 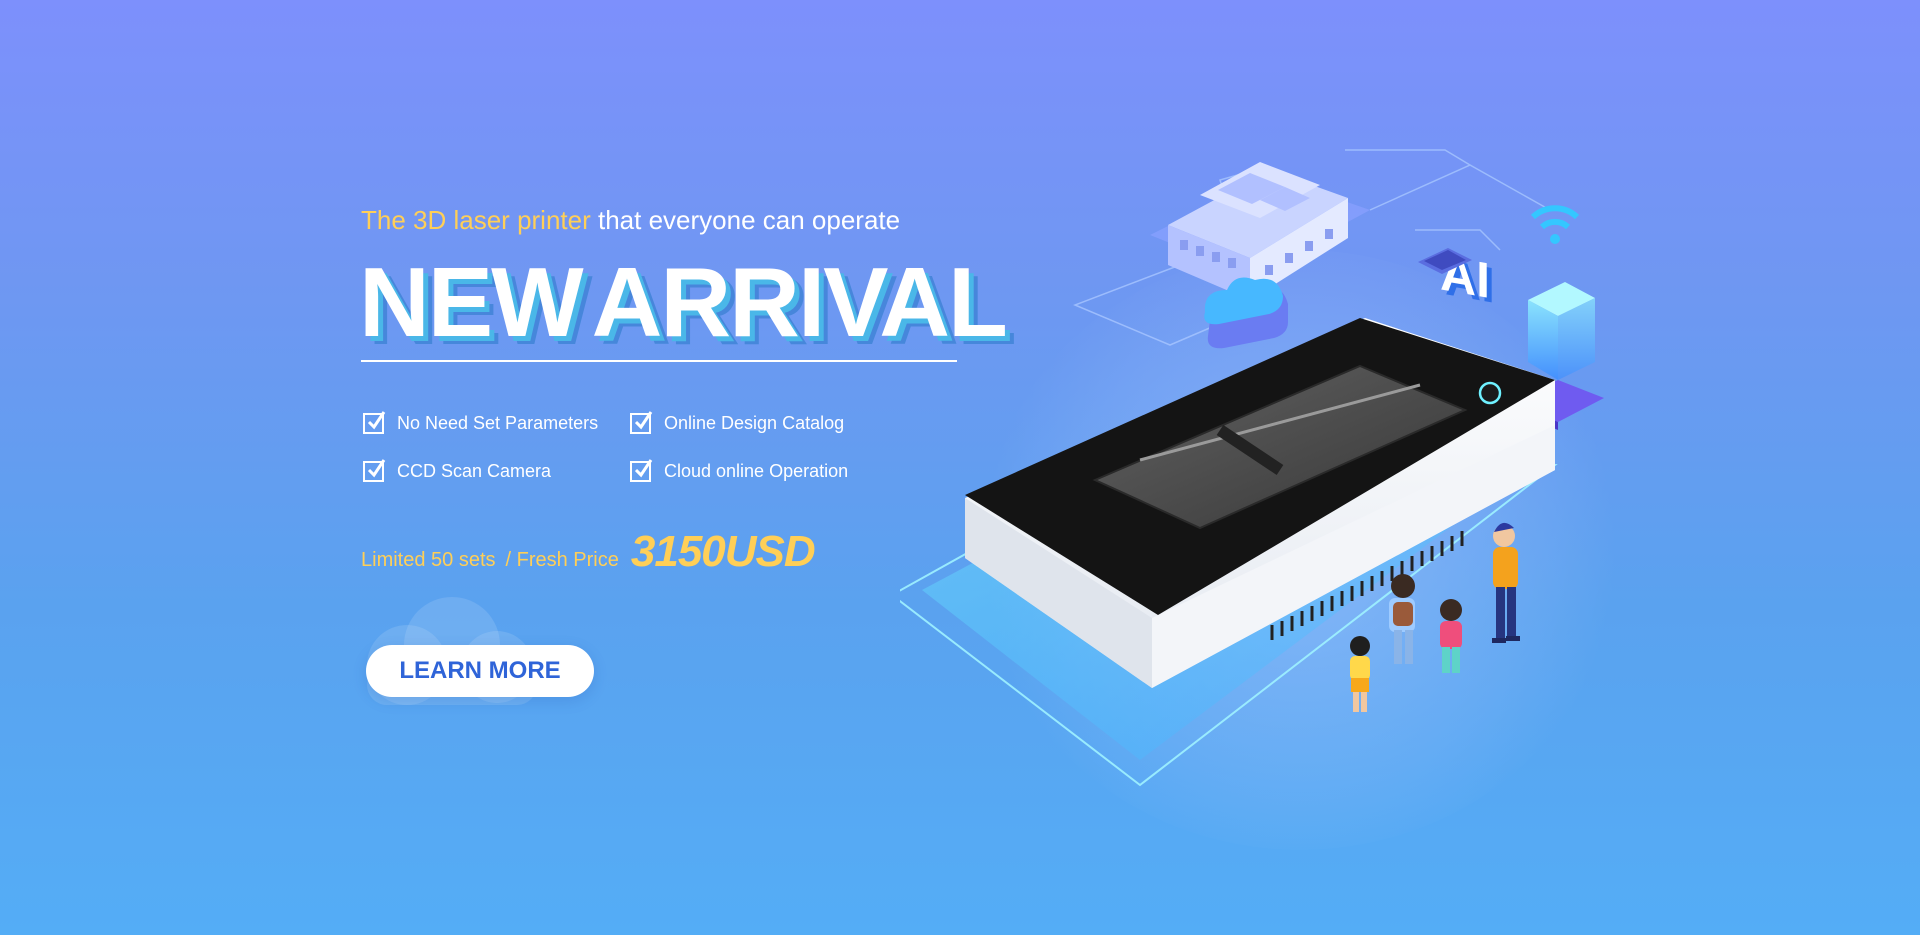 I want to click on fresh-price-label: / Fresh Price, so click(x=562, y=560).